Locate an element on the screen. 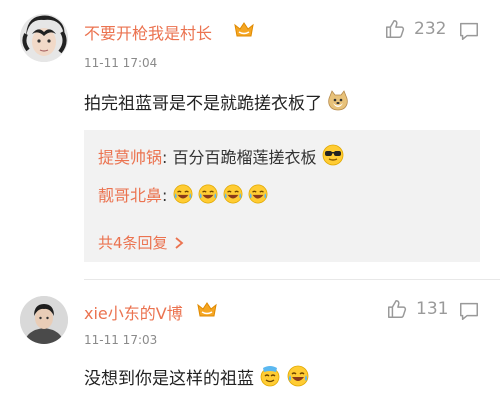 This screenshot has height=402, width=500. reply-item: 提莫帅锅: 百分百跪榴莲搓衣板 is located at coordinates (221, 156).